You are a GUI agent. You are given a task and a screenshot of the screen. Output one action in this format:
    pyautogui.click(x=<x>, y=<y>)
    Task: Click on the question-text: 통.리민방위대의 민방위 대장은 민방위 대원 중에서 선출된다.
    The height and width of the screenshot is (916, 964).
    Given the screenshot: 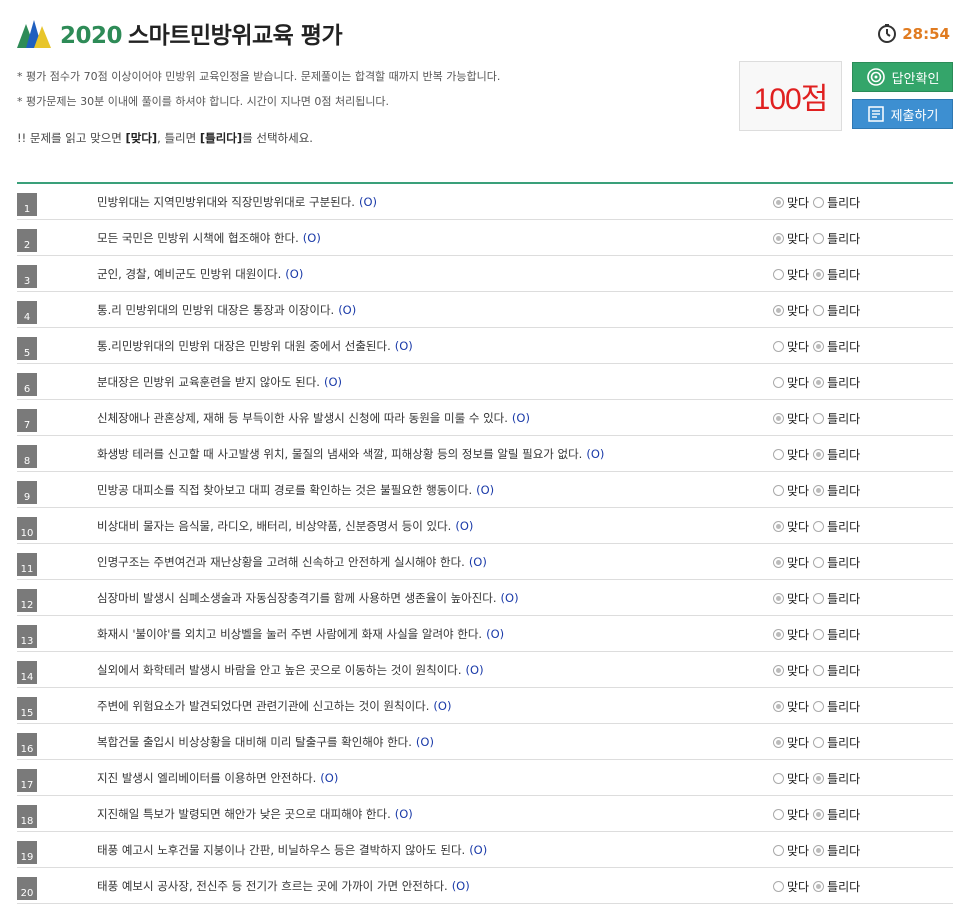 What is the action you would take?
    pyautogui.click(x=244, y=346)
    